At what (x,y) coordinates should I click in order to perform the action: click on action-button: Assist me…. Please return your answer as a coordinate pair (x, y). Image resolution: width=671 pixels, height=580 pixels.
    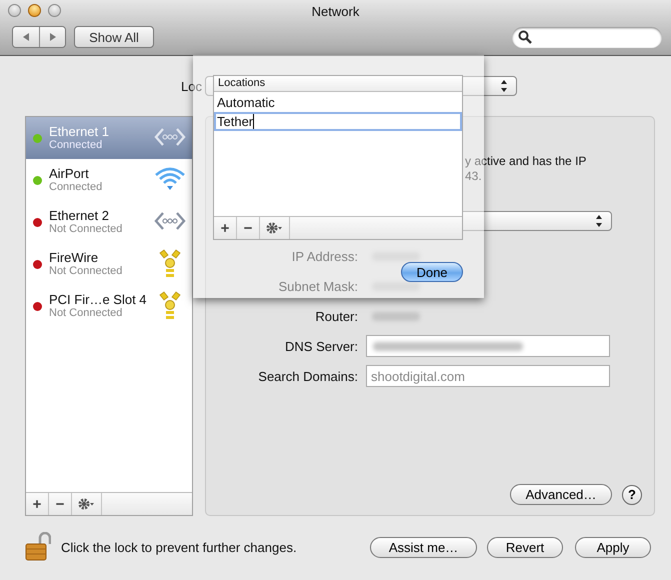
    Looking at the image, I should click on (423, 547).